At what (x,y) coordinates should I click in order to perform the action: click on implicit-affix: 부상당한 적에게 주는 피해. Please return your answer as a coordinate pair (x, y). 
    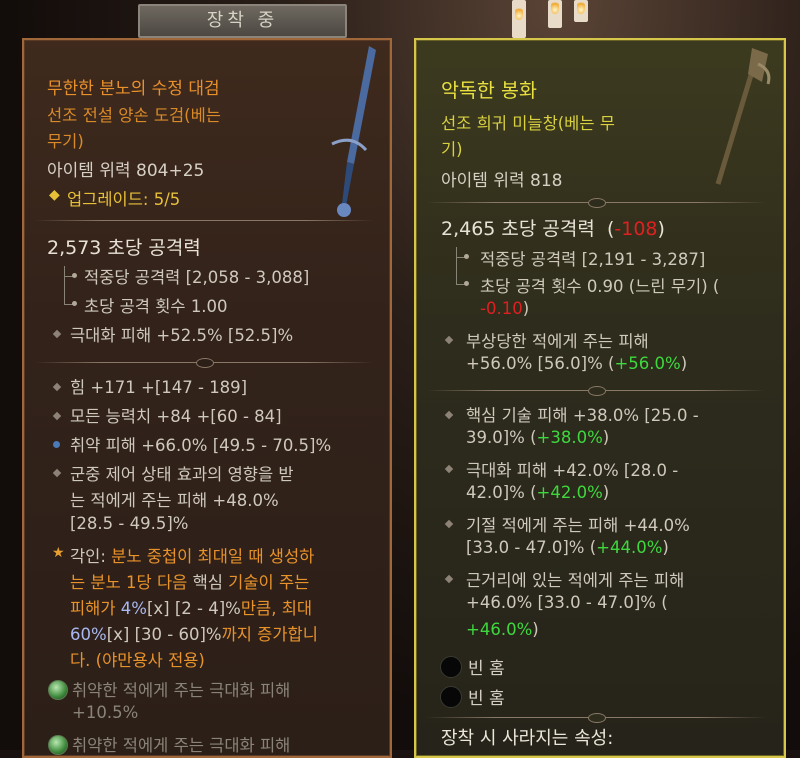
    Looking at the image, I should click on (557, 341).